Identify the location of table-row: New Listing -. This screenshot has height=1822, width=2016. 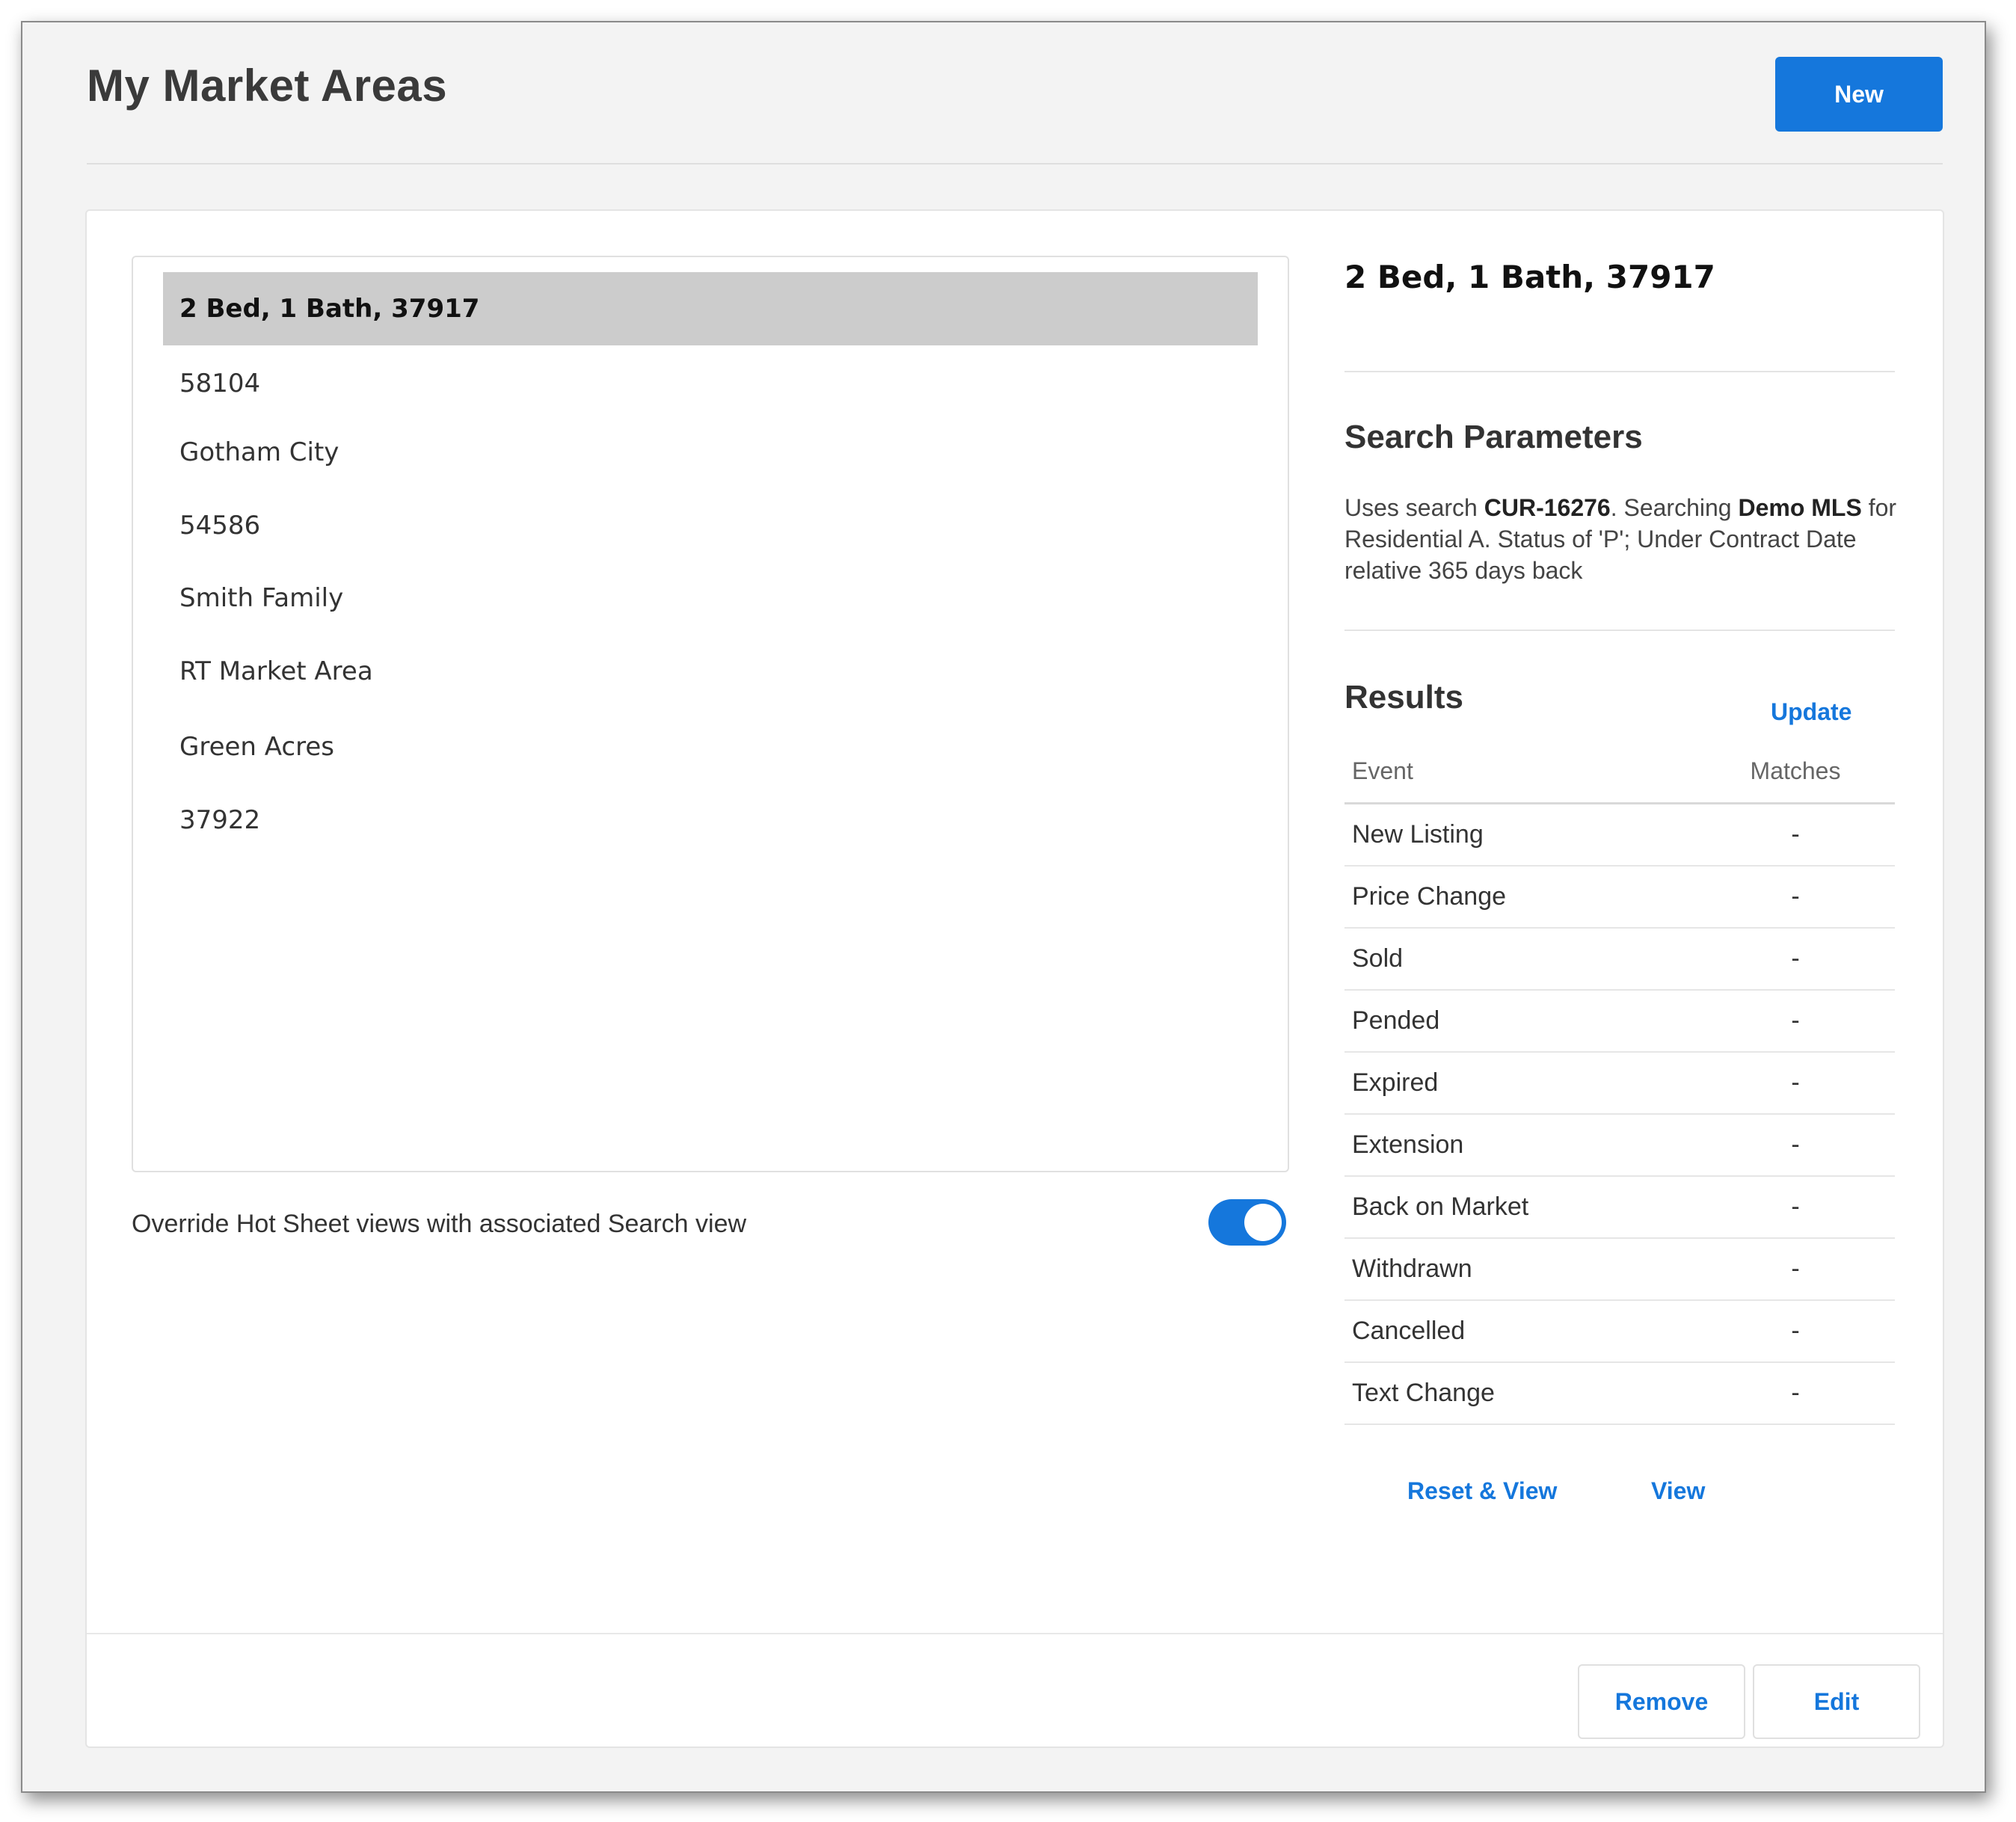
(1619, 835).